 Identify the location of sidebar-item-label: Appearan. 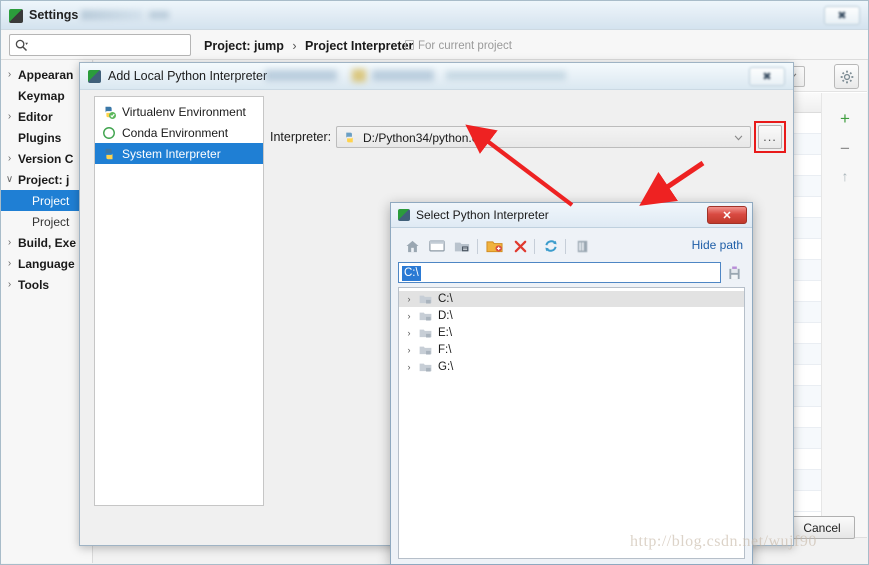
(46, 74).